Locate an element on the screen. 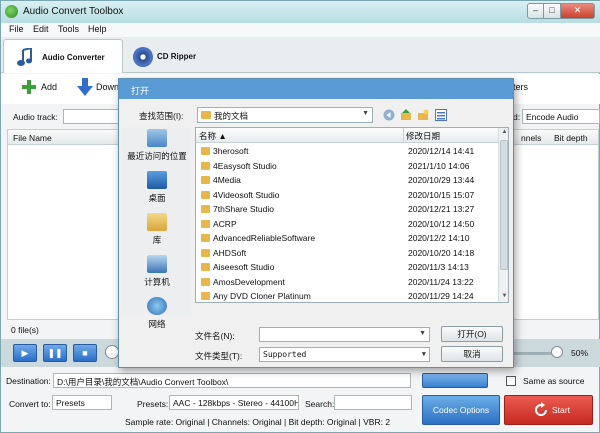  start-button: Start is located at coordinates (548, 410).